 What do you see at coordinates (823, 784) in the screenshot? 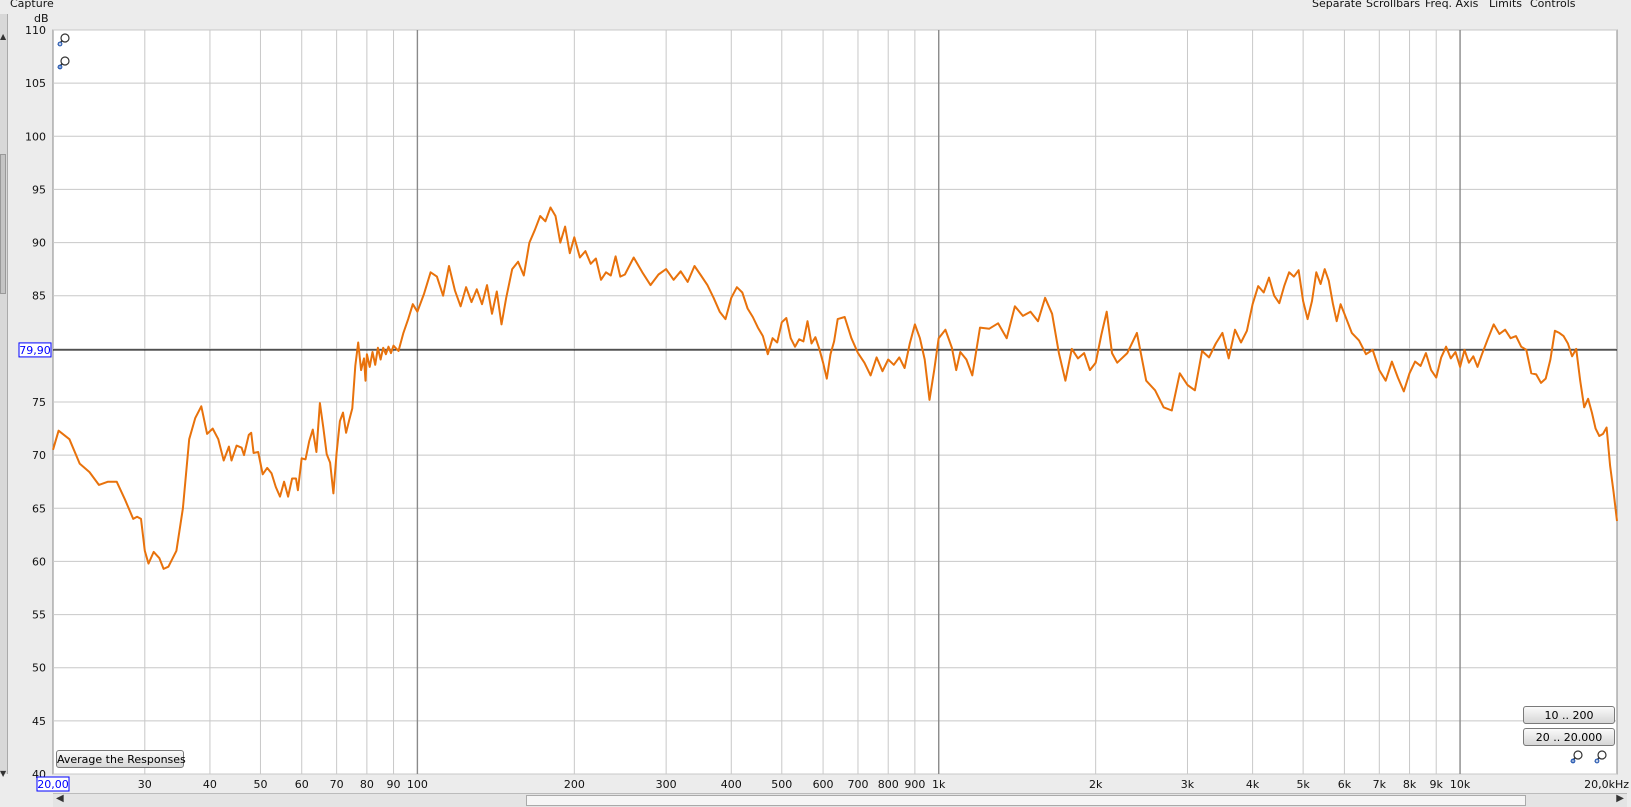
I see `x-tick-label: 600` at bounding box center [823, 784].